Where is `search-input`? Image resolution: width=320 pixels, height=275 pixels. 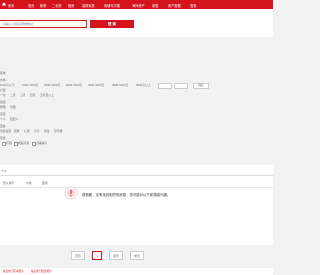 search-input is located at coordinates (43, 24).